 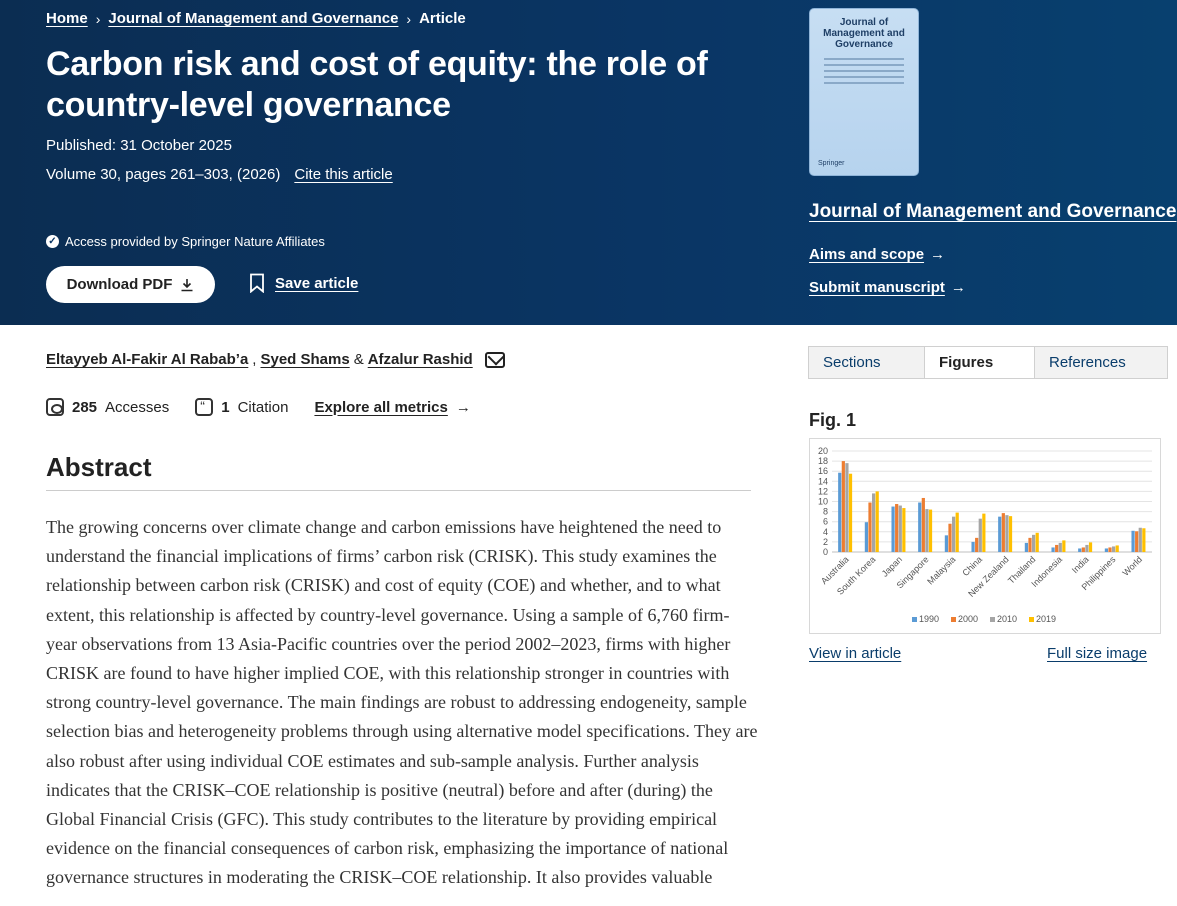 What do you see at coordinates (1097, 653) in the screenshot?
I see `full-size-image-link: Full size image` at bounding box center [1097, 653].